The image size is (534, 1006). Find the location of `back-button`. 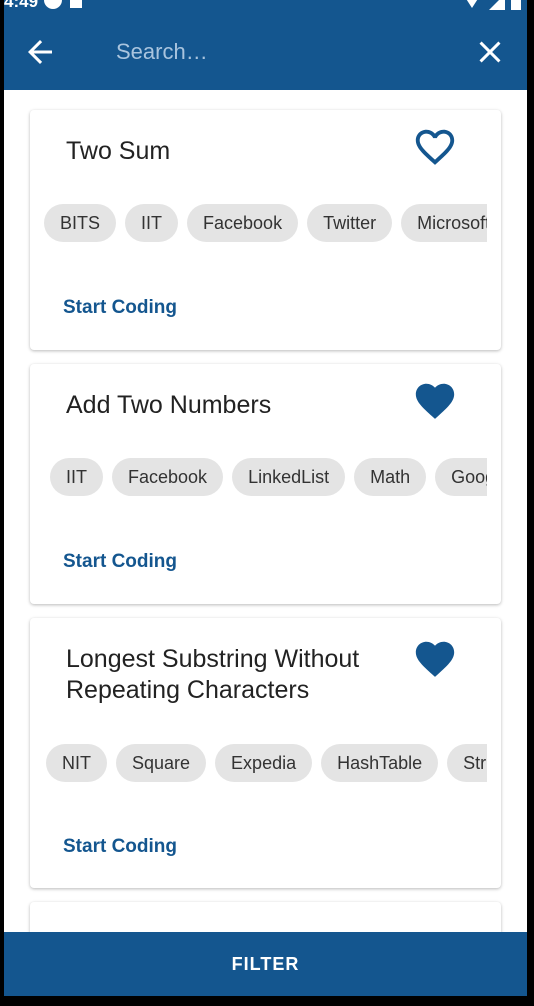

back-button is located at coordinates (40, 52).